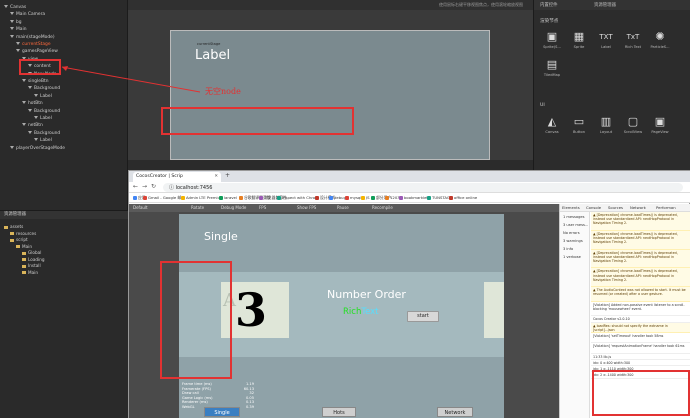  I want to click on devtools-tab: Sources, so click(615, 207).